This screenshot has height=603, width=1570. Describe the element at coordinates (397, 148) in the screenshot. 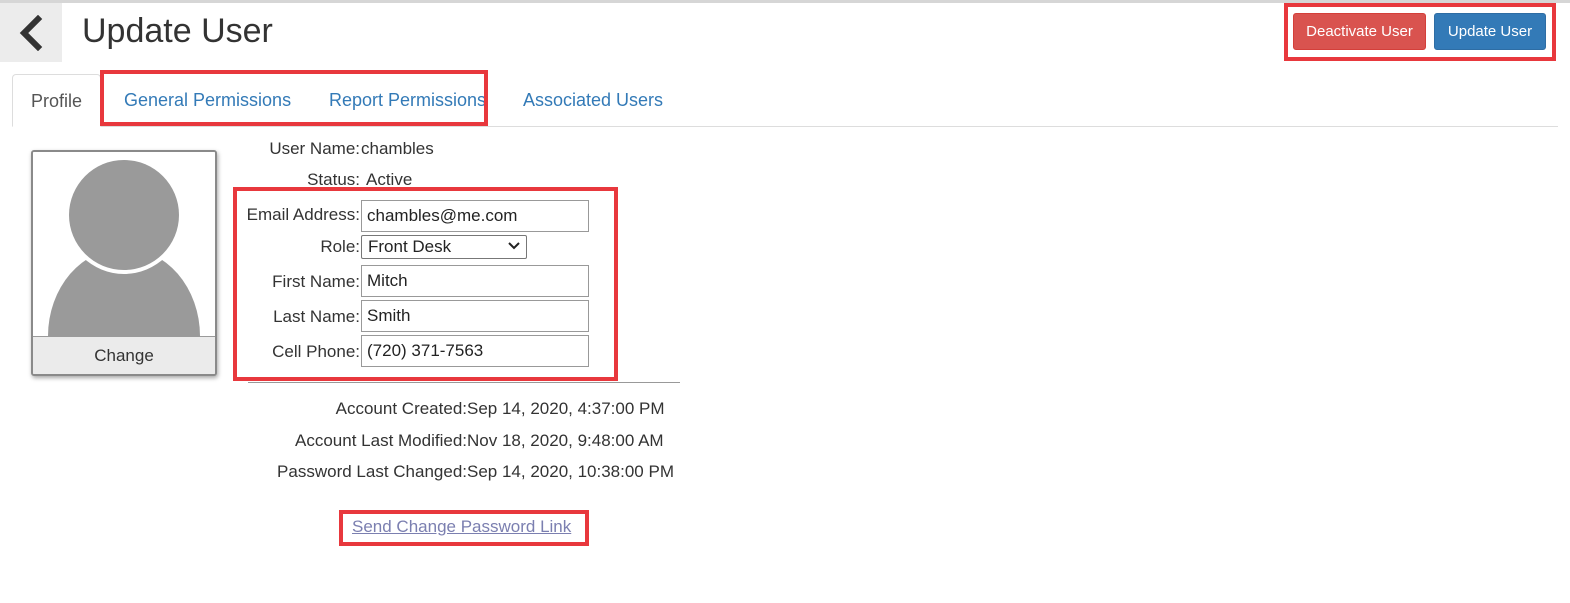

I see `username-value: chambles` at that location.